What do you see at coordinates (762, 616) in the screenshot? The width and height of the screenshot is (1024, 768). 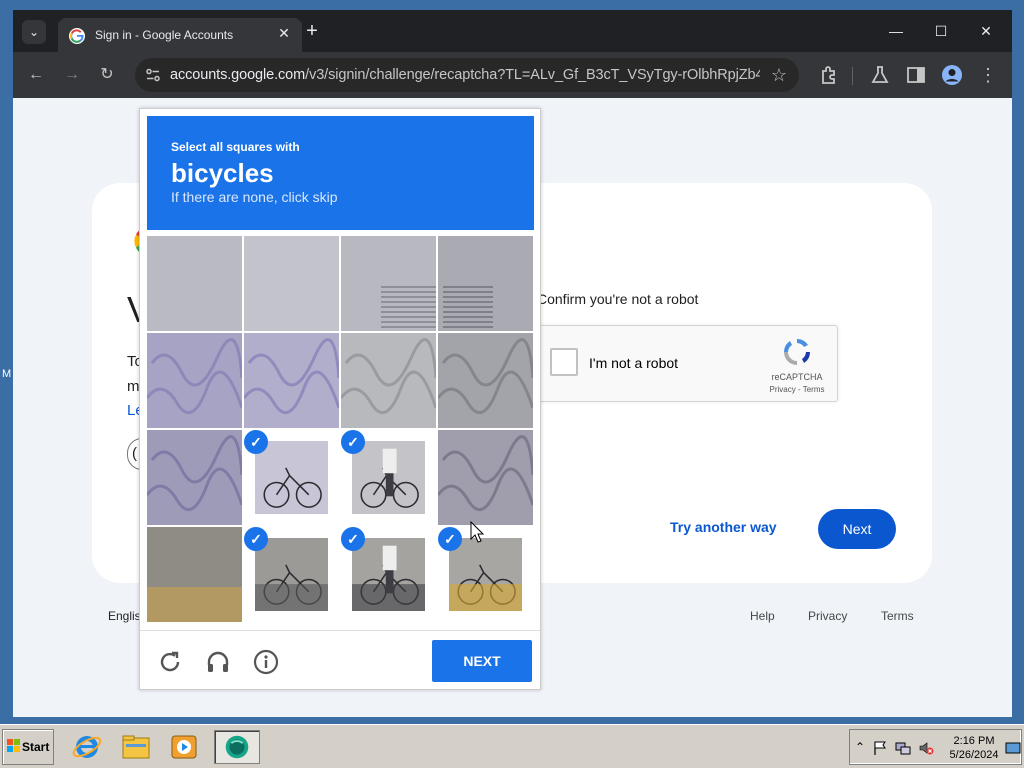 I see `footer-help-link: Help` at bounding box center [762, 616].